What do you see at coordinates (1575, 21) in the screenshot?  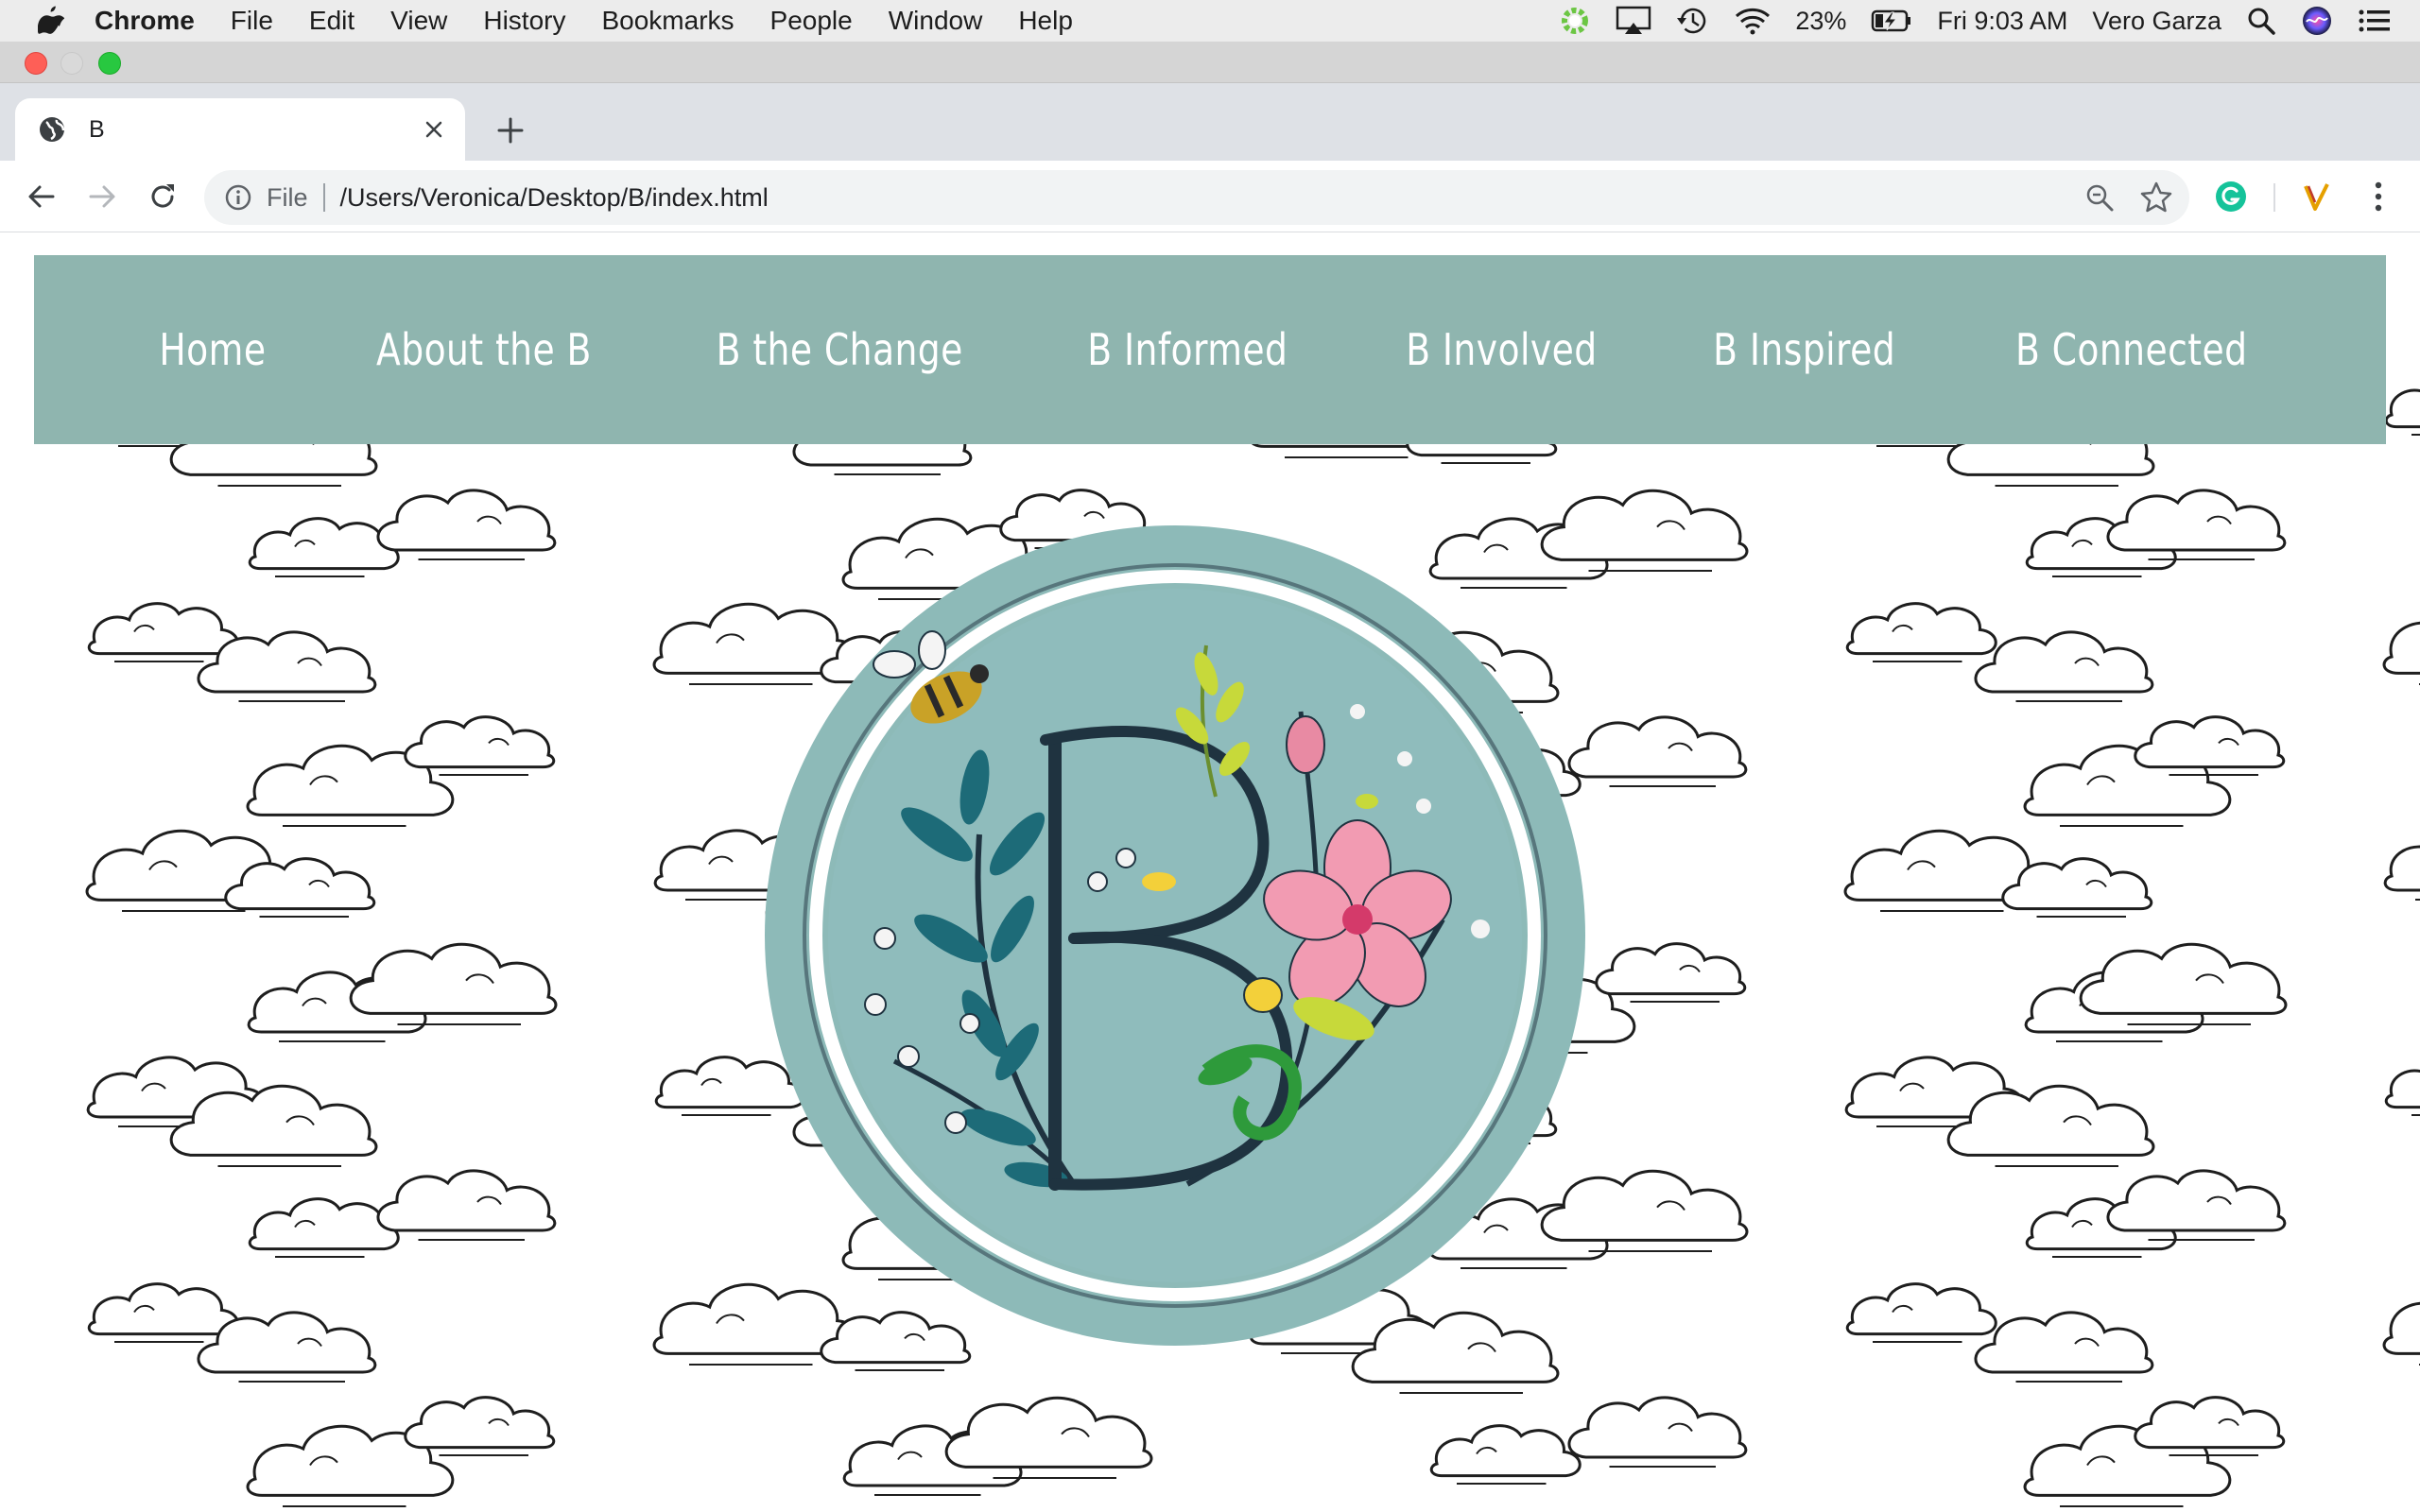 I see `sync-status-icon` at bounding box center [1575, 21].